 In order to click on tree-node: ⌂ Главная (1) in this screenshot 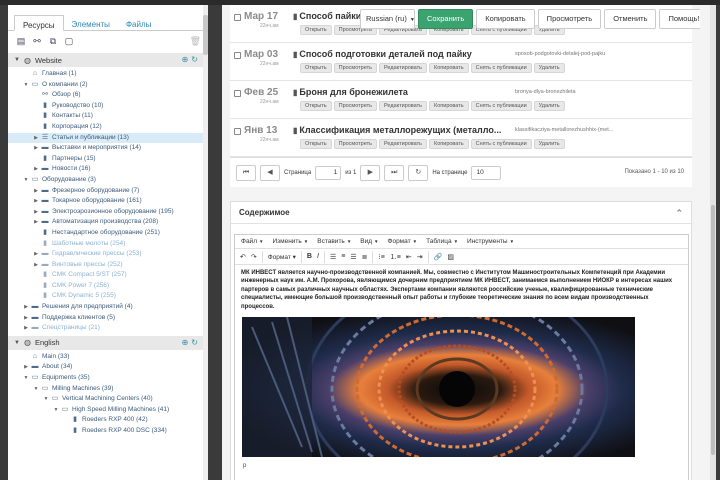, I will do `click(107, 74)`.